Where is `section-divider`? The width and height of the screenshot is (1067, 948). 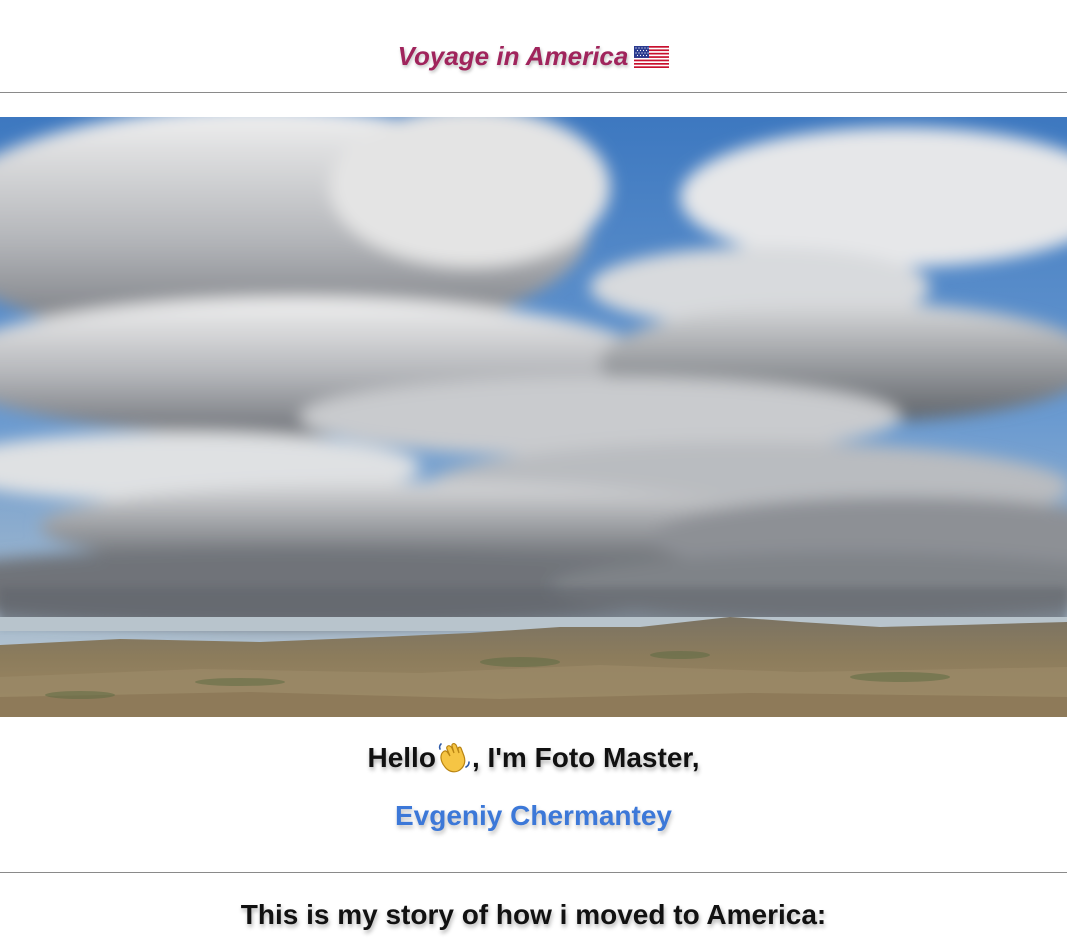 section-divider is located at coordinates (533, 872).